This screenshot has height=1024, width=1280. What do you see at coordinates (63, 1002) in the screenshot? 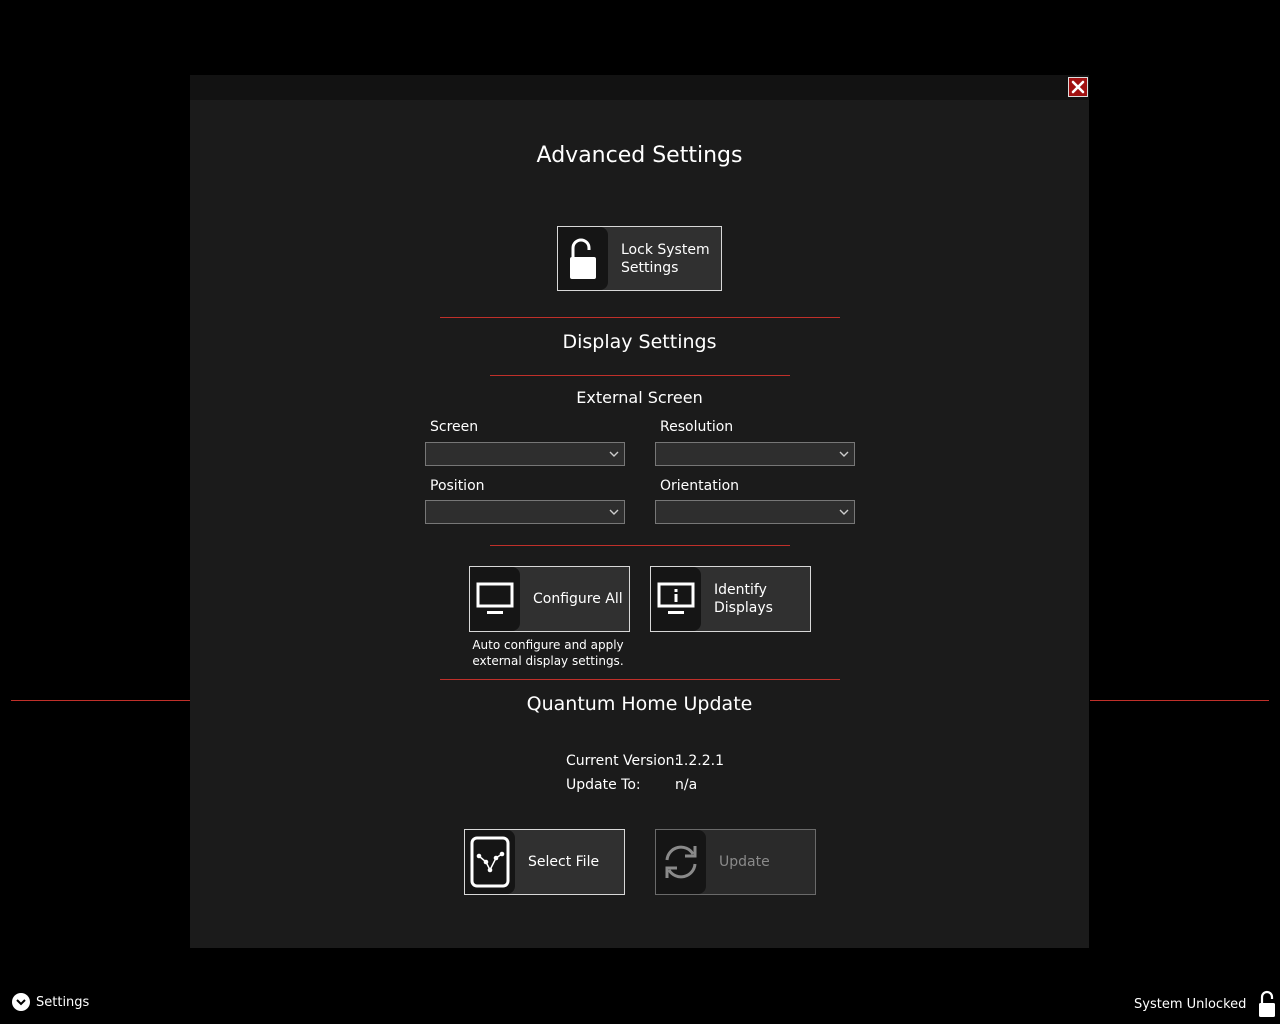
I see `settings-label: Settings` at bounding box center [63, 1002].